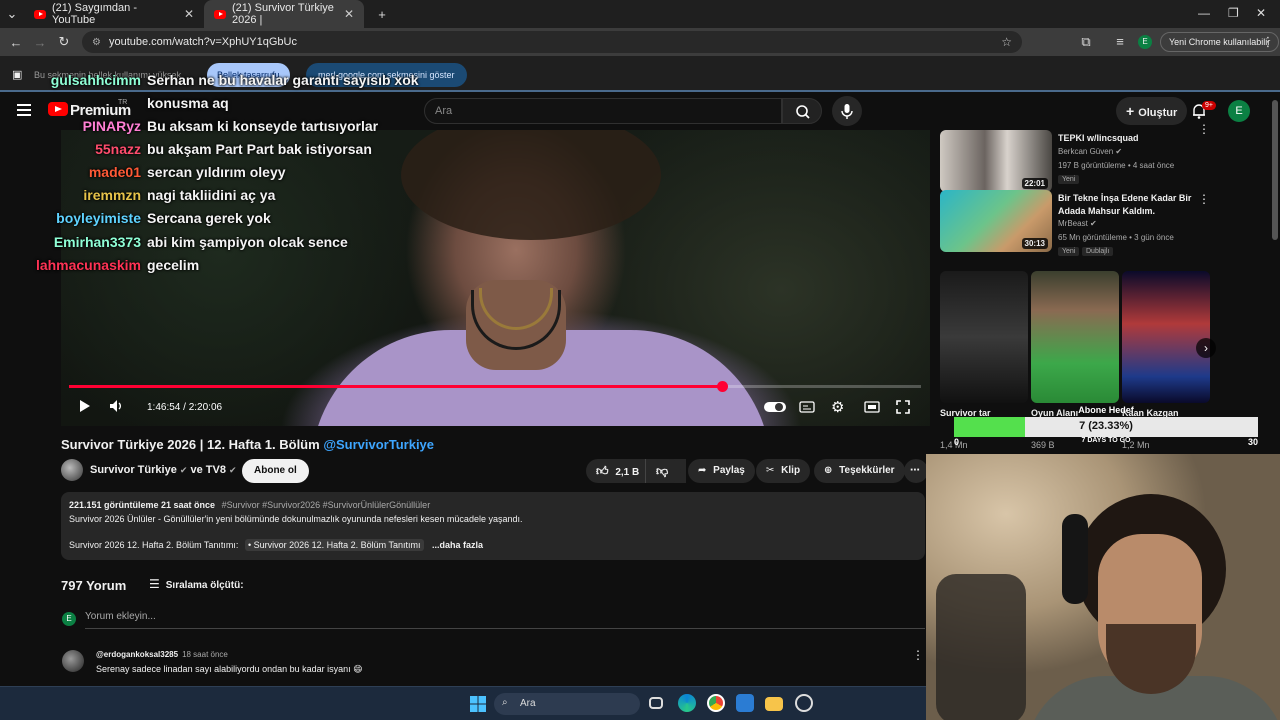 This screenshot has height=720, width=1280. I want to click on comment-menu-icon: ⋮, so click(918, 655).